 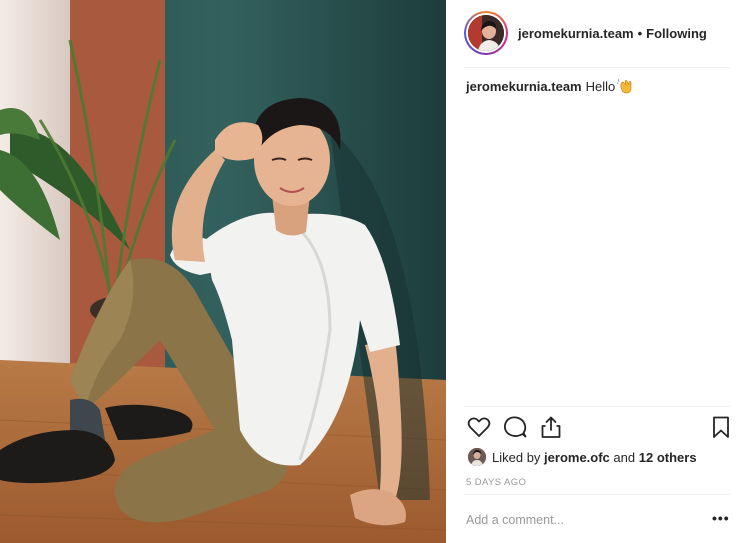 I want to click on likes-summary: Liked by jerome.ofc and 12 others, so click(x=582, y=457).